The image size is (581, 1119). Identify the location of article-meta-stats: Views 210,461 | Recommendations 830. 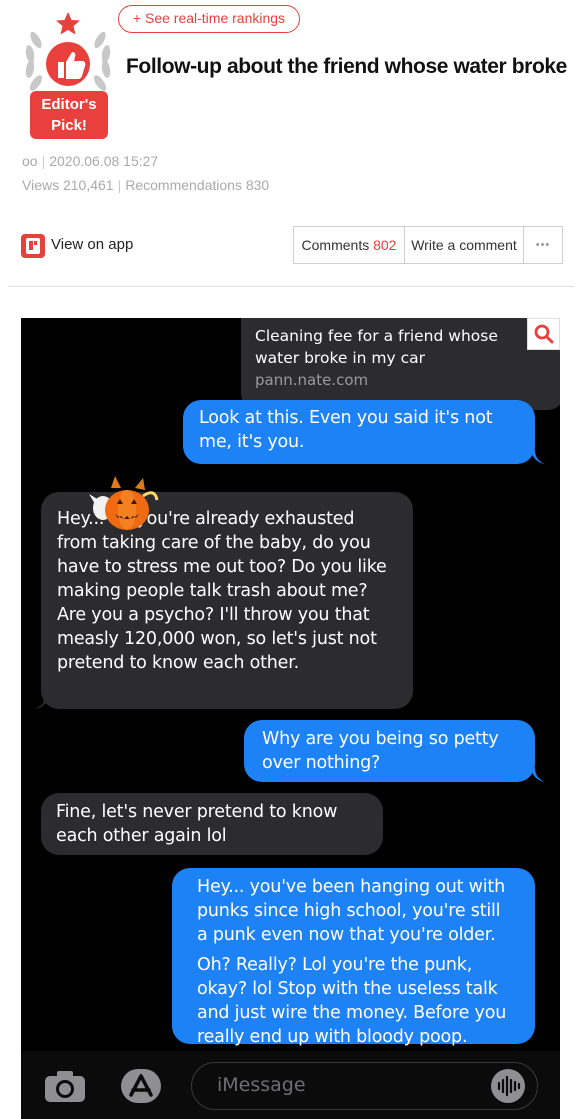
(146, 185).